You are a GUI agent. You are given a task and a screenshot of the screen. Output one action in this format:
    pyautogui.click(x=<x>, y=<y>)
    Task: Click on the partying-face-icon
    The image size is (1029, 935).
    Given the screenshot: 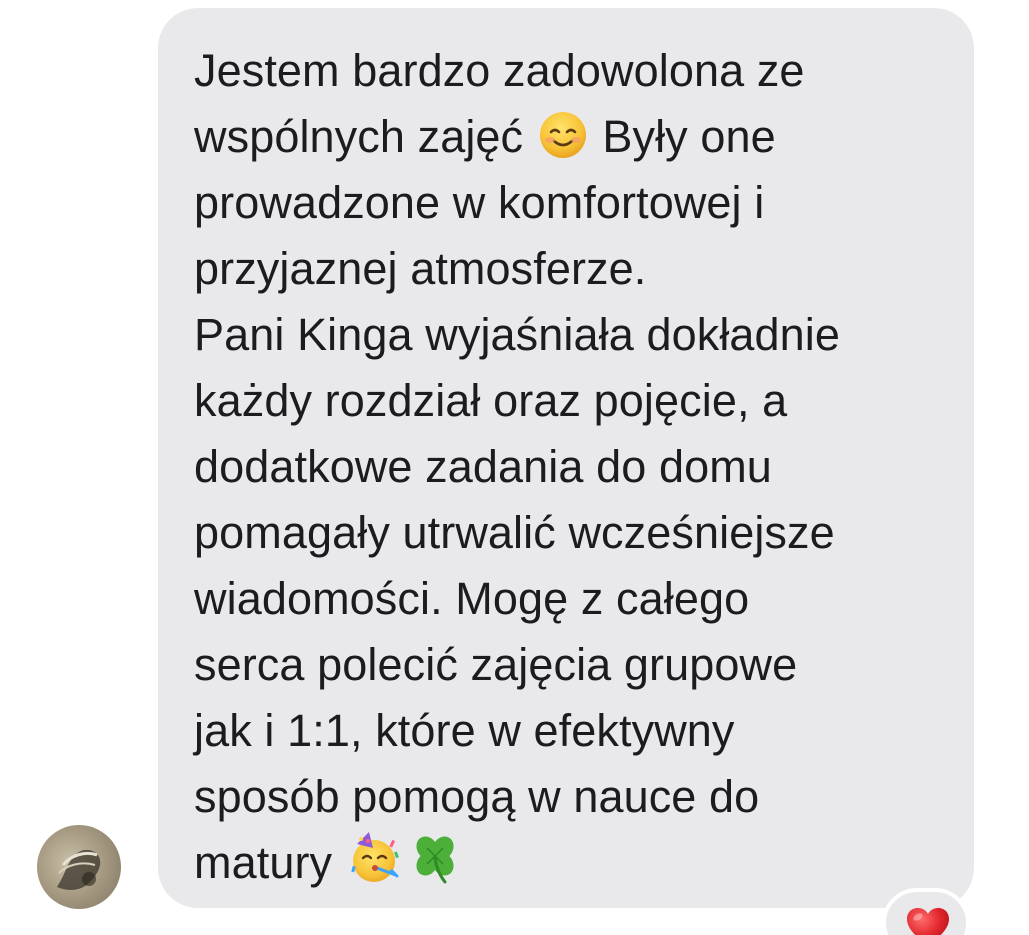 What is the action you would take?
    pyautogui.click(x=375, y=858)
    